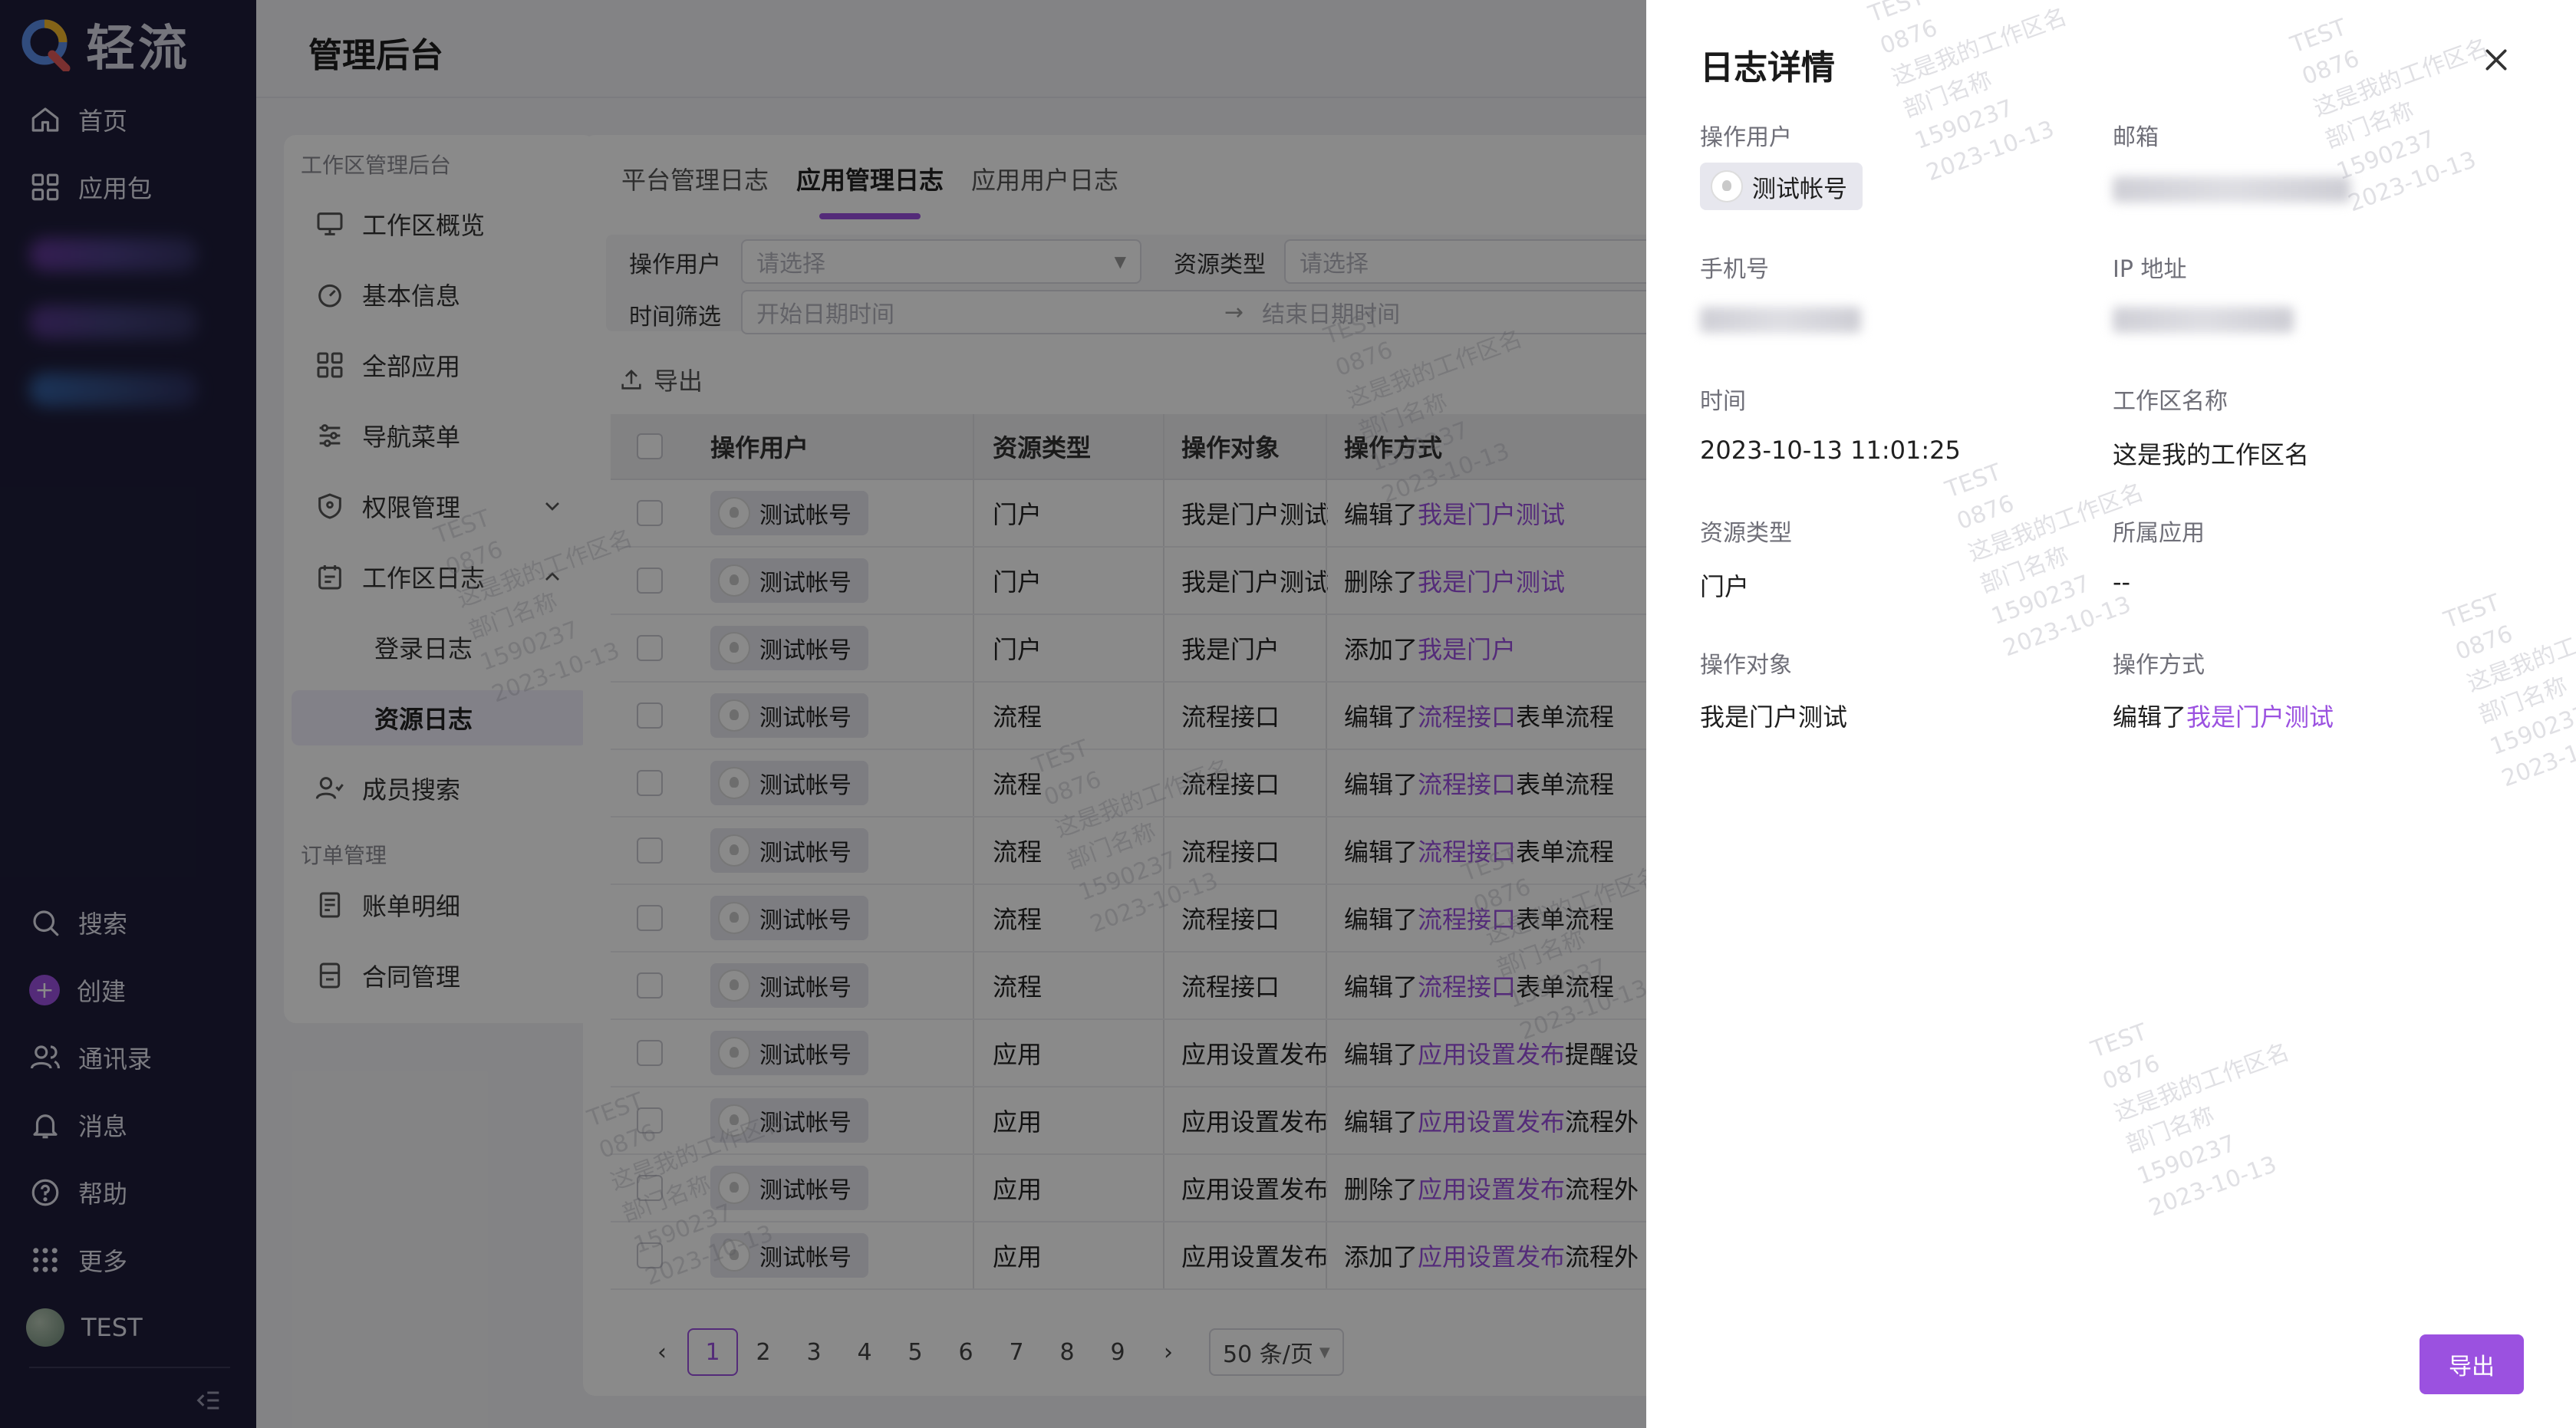 This screenshot has height=1428, width=2576. Describe the element at coordinates (2150, 717) in the screenshot. I see `method-verb: 编辑了` at that location.